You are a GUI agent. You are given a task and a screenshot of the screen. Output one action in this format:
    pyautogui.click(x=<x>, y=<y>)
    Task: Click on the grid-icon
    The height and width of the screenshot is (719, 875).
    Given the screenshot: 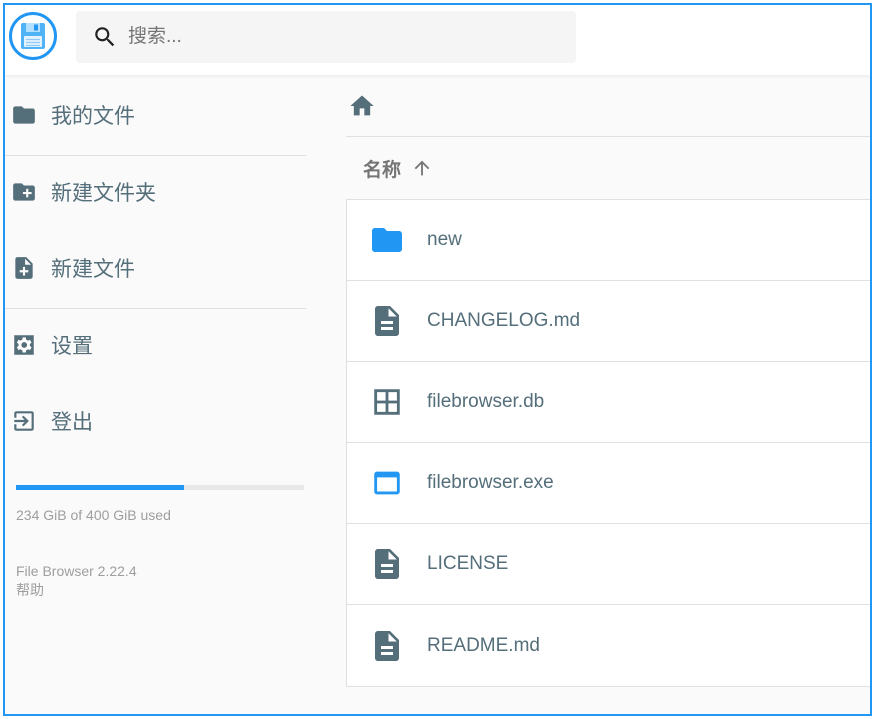 What is the action you would take?
    pyautogui.click(x=387, y=402)
    